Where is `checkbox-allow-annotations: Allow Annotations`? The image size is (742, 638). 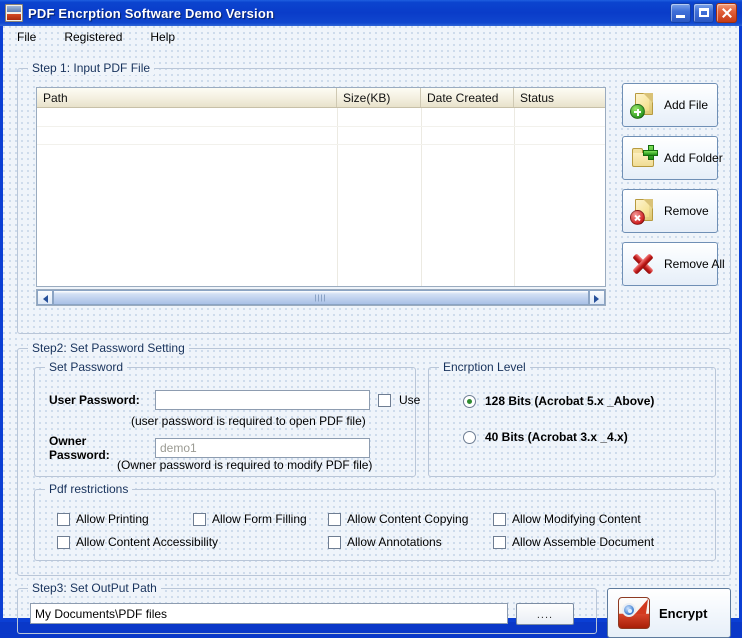 checkbox-allow-annotations: Allow Annotations is located at coordinates (385, 542).